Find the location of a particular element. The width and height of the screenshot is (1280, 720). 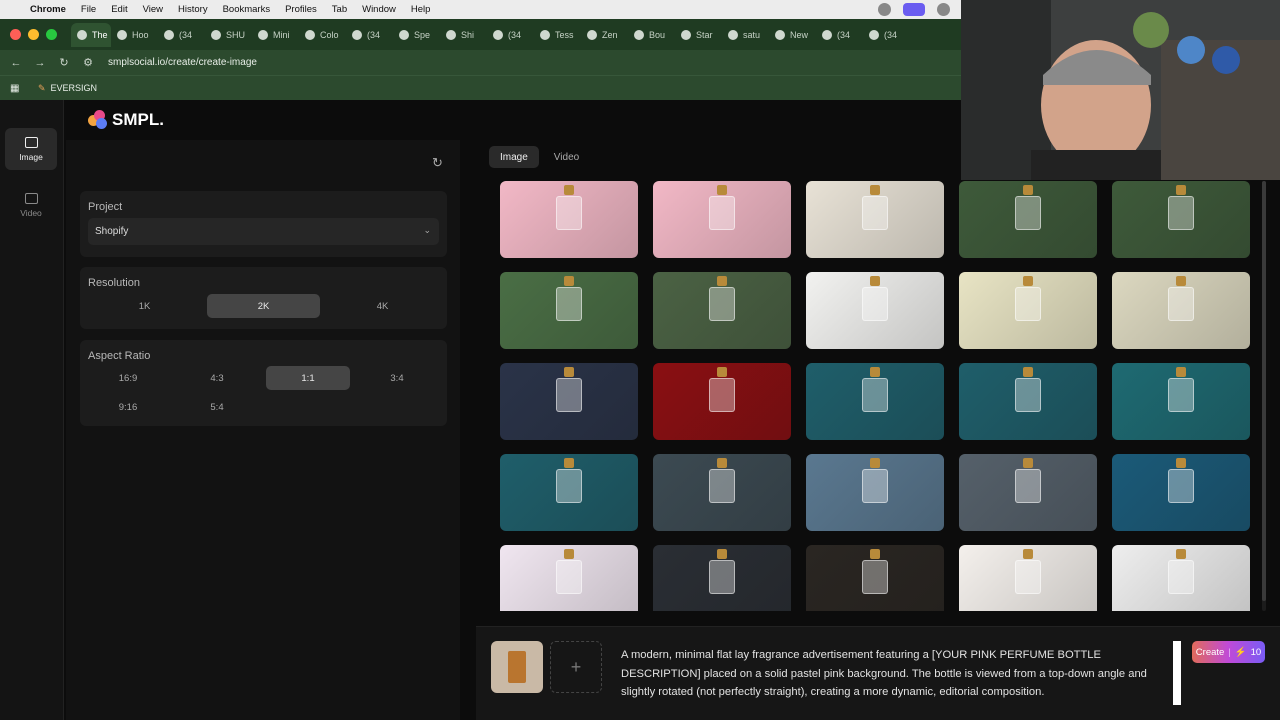

browser-tab: Tess is located at coordinates (557, 35).